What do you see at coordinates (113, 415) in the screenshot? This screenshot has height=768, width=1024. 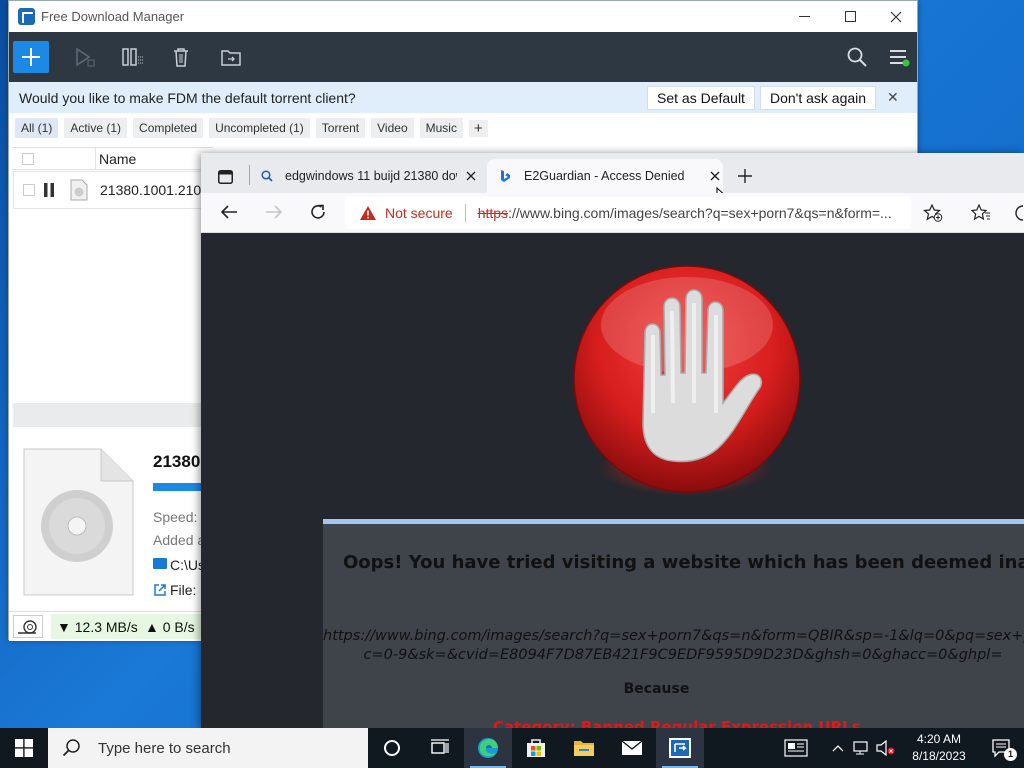 I see `details-splitter` at bounding box center [113, 415].